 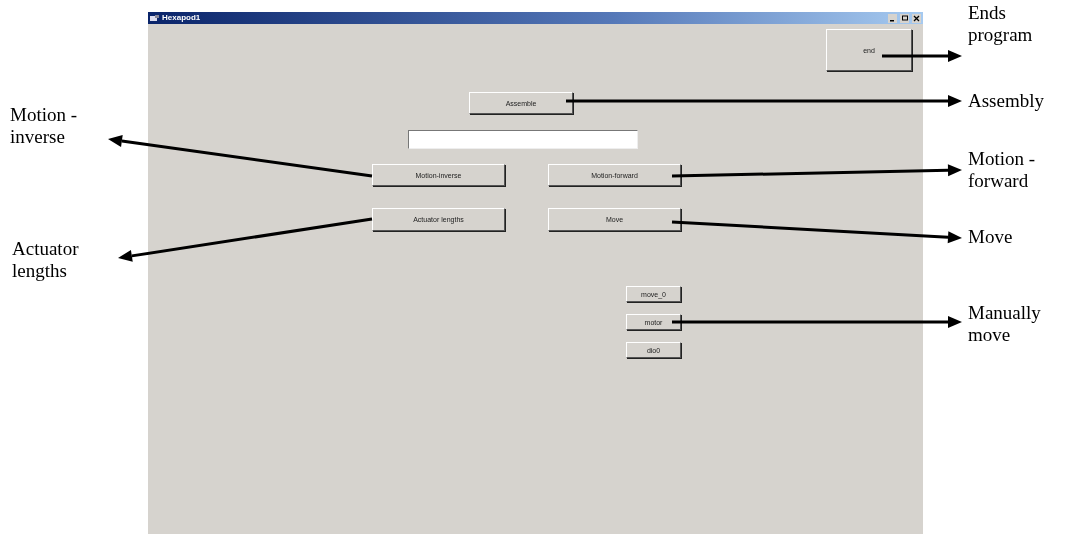 I want to click on minimize-icon, so click(x=892, y=18).